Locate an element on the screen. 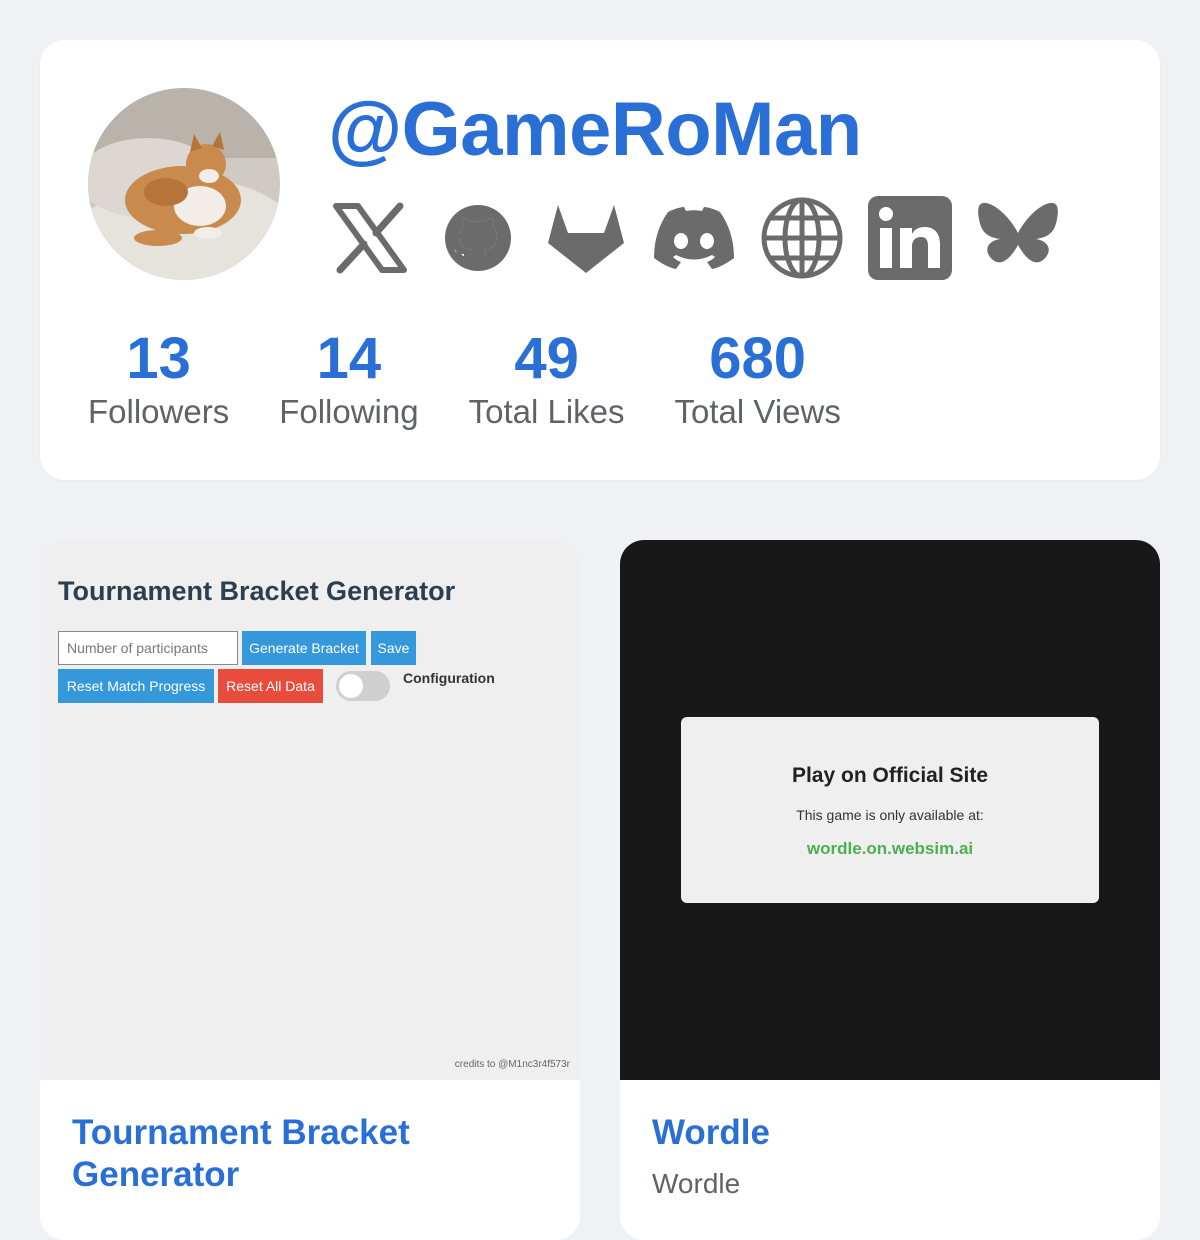  social-links is located at coordinates (706, 238).